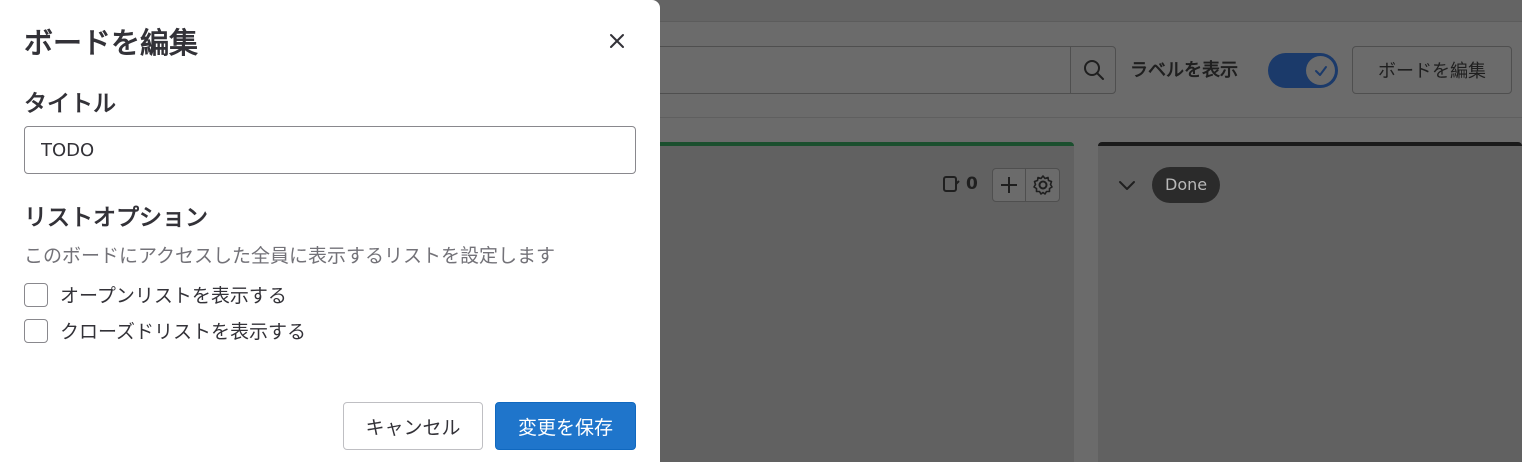 This screenshot has height=462, width=1522. Describe the element at coordinates (565, 426) in the screenshot. I see `save-changes-button: 変更を保存` at that location.